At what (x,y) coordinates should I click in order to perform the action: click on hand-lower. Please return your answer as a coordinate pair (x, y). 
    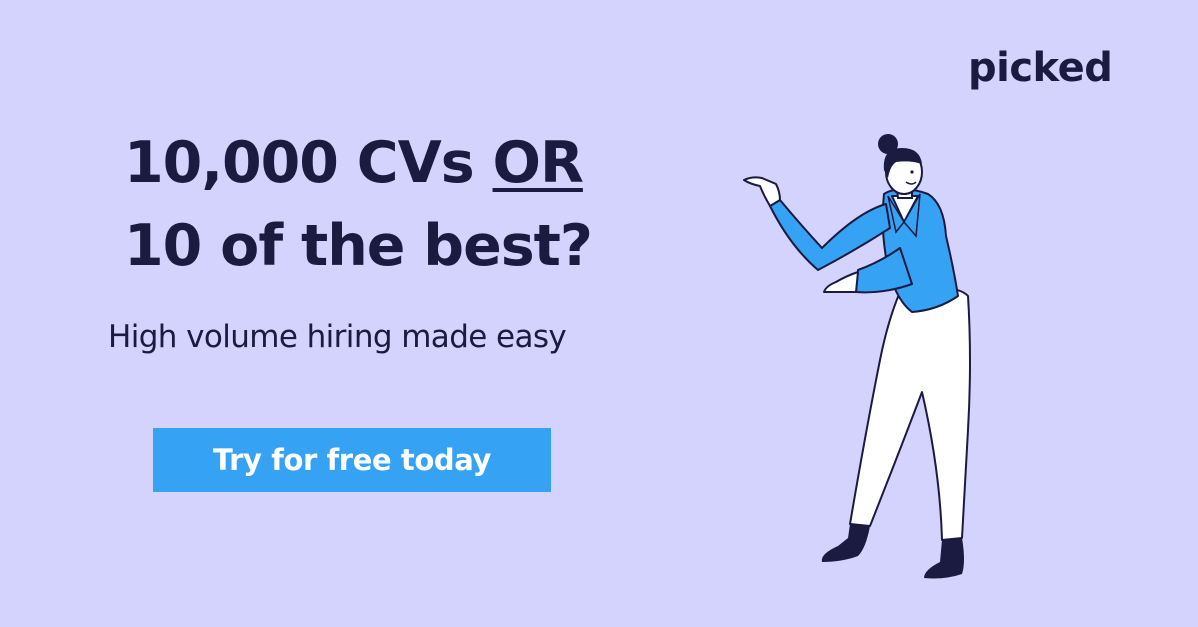
    Looking at the image, I should click on (841, 282).